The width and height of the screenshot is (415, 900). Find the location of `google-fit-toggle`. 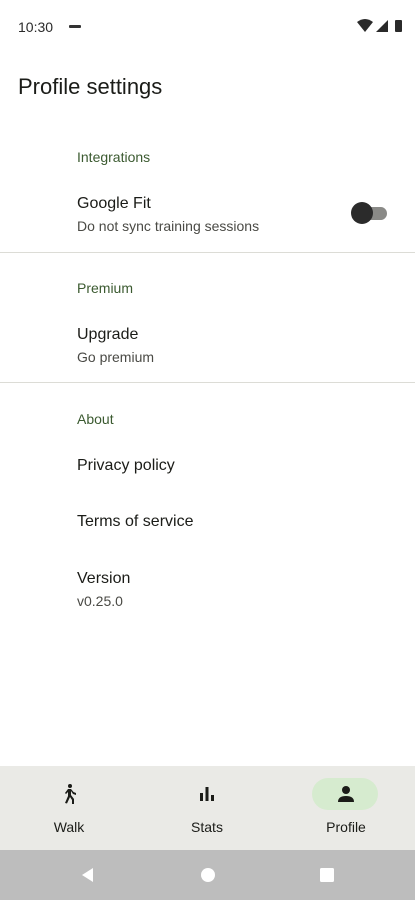

google-fit-toggle is located at coordinates (370, 213).